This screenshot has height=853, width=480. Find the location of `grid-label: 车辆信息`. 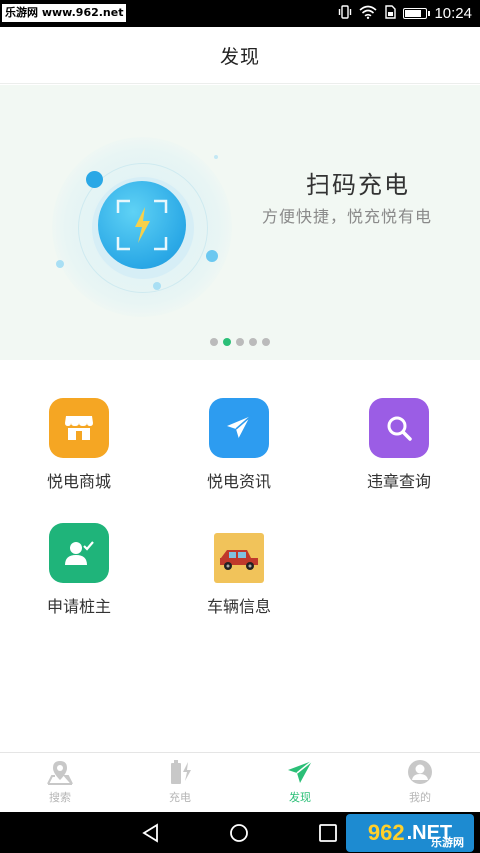

grid-label: 车辆信息 is located at coordinates (238, 606).